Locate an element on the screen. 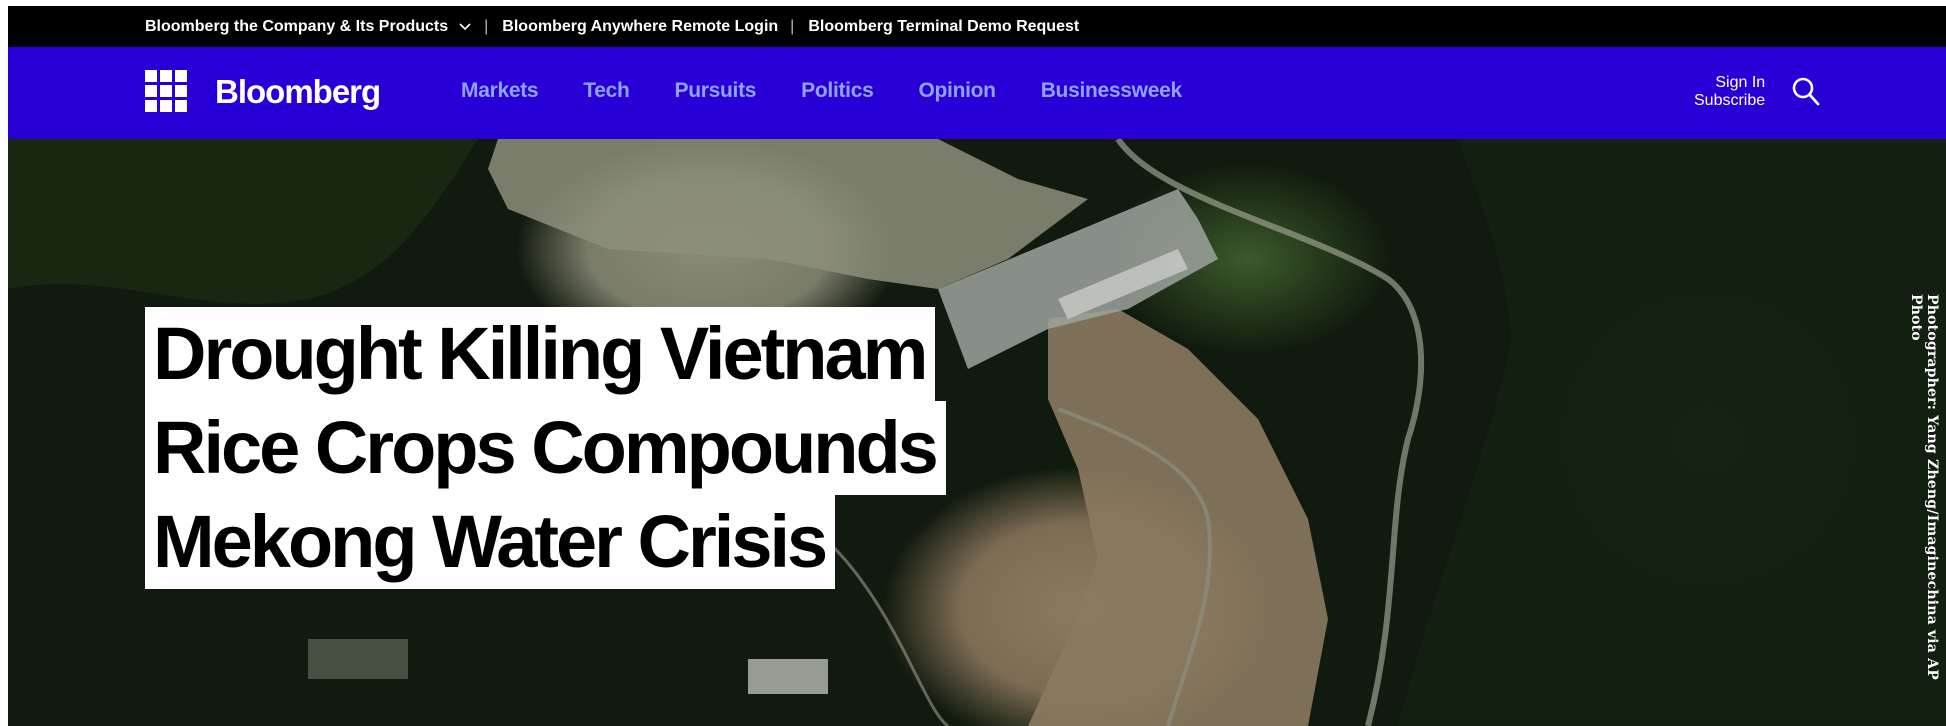 The width and height of the screenshot is (1946, 726). search-icon is located at coordinates (1806, 92).